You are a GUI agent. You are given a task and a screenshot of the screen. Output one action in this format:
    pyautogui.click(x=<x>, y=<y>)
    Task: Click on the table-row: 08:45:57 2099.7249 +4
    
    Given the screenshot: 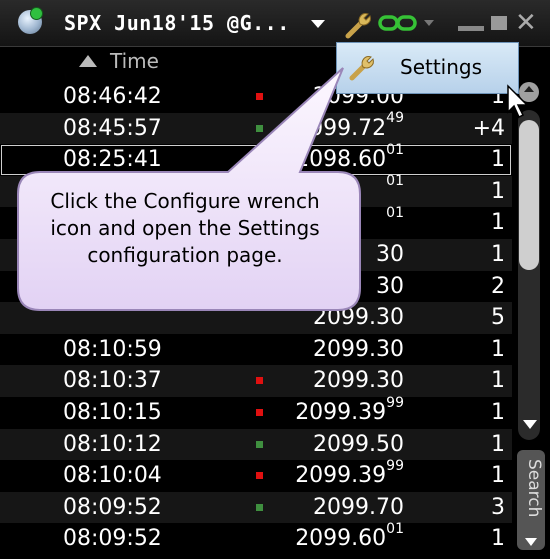 What is the action you would take?
    pyautogui.click(x=256, y=127)
    